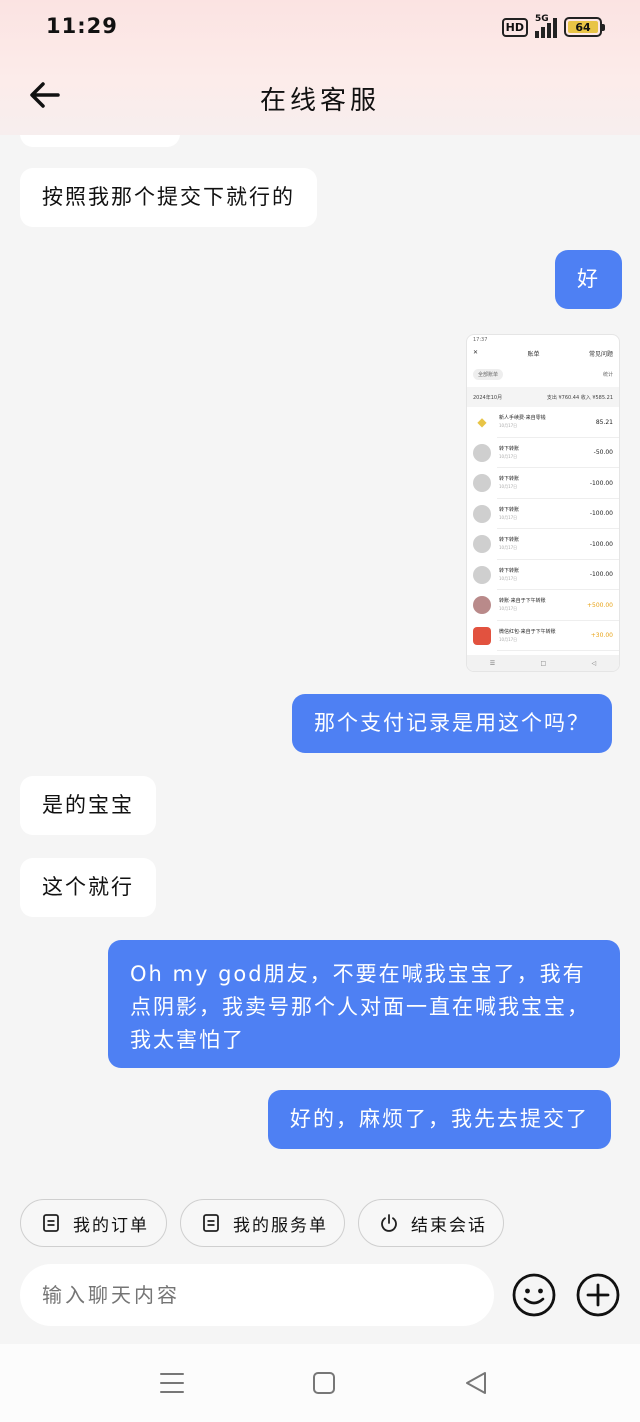  What do you see at coordinates (389, 1223) in the screenshot?
I see `power-icon` at bounding box center [389, 1223].